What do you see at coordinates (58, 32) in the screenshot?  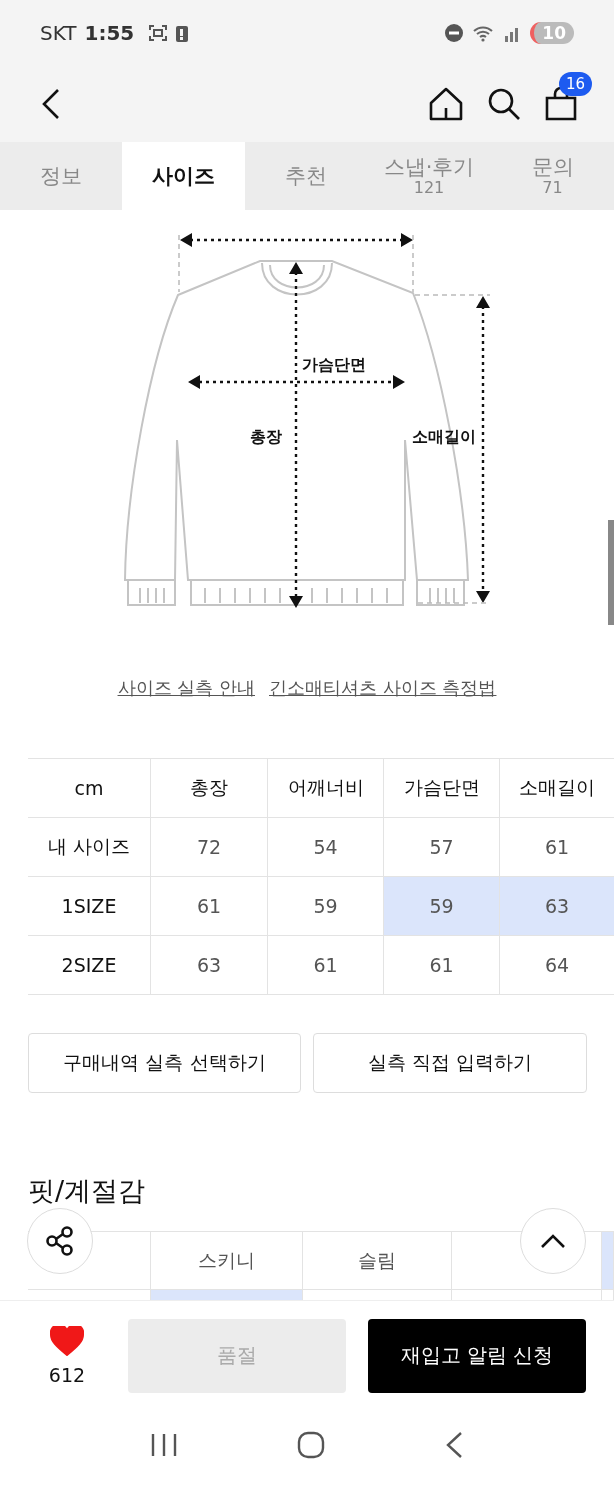 I see `carrier-name: SKT` at bounding box center [58, 32].